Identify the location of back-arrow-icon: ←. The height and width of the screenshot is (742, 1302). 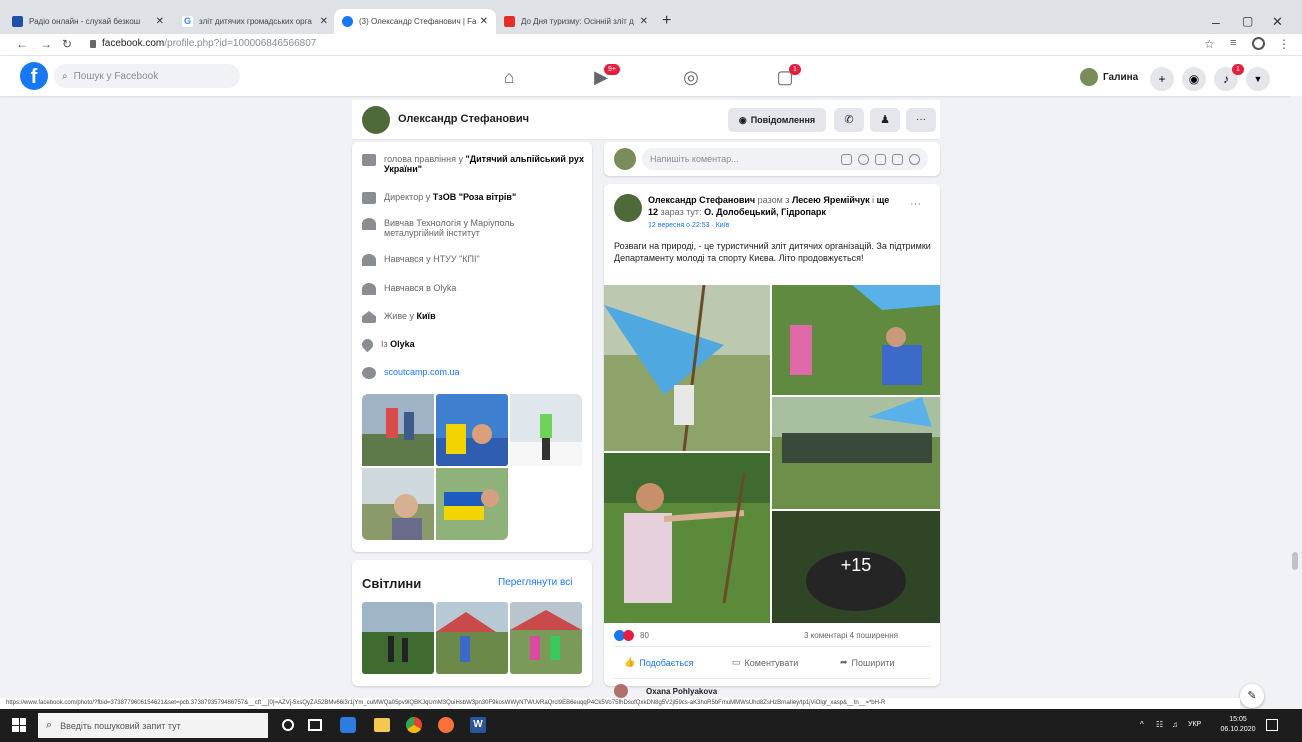
(22, 44).